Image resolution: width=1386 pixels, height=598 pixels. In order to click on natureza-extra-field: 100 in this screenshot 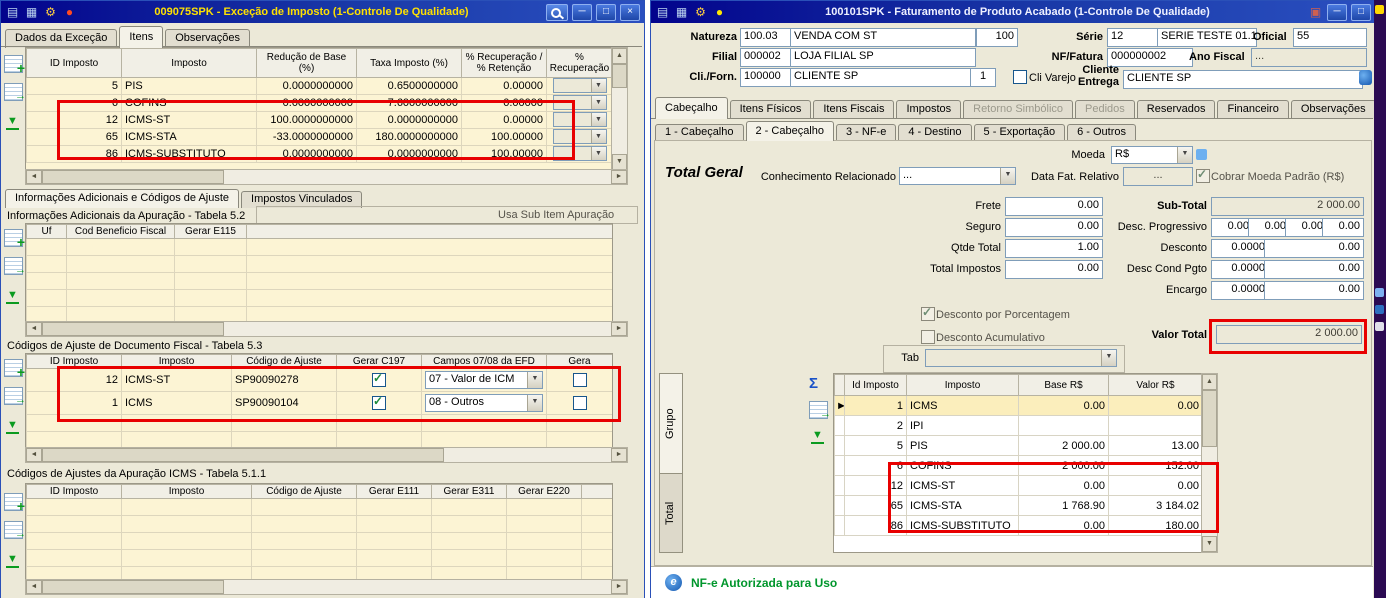, I will do `click(997, 37)`.